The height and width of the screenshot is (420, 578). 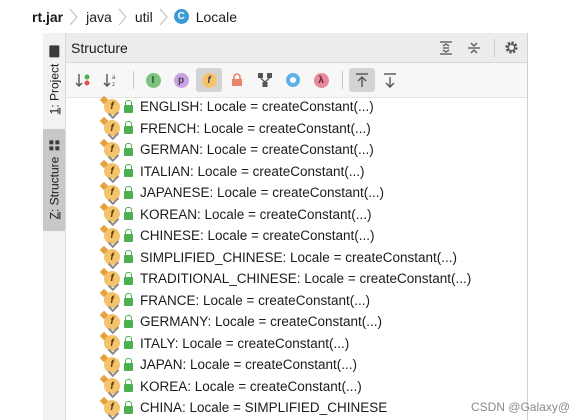 I want to click on panel-header: Structure, so click(x=296, y=48).